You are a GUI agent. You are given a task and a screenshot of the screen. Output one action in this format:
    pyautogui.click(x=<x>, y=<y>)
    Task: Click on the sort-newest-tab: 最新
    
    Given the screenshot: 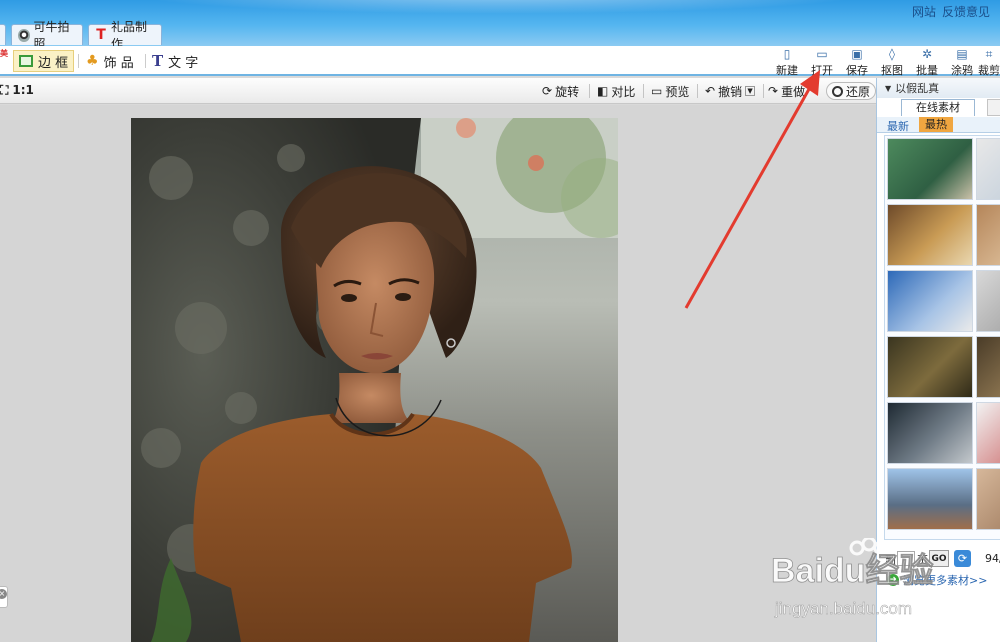 What is the action you would take?
    pyautogui.click(x=898, y=126)
    